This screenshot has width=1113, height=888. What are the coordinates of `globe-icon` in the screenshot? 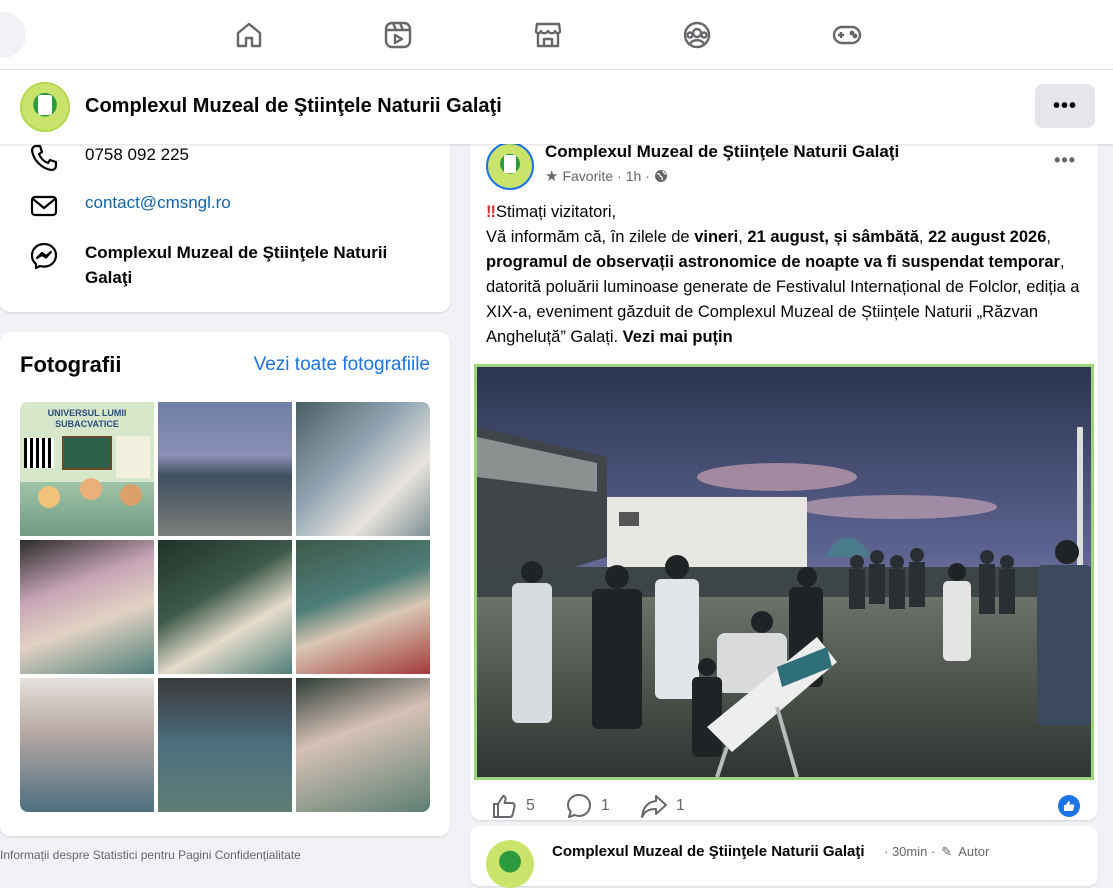 It's located at (660, 176).